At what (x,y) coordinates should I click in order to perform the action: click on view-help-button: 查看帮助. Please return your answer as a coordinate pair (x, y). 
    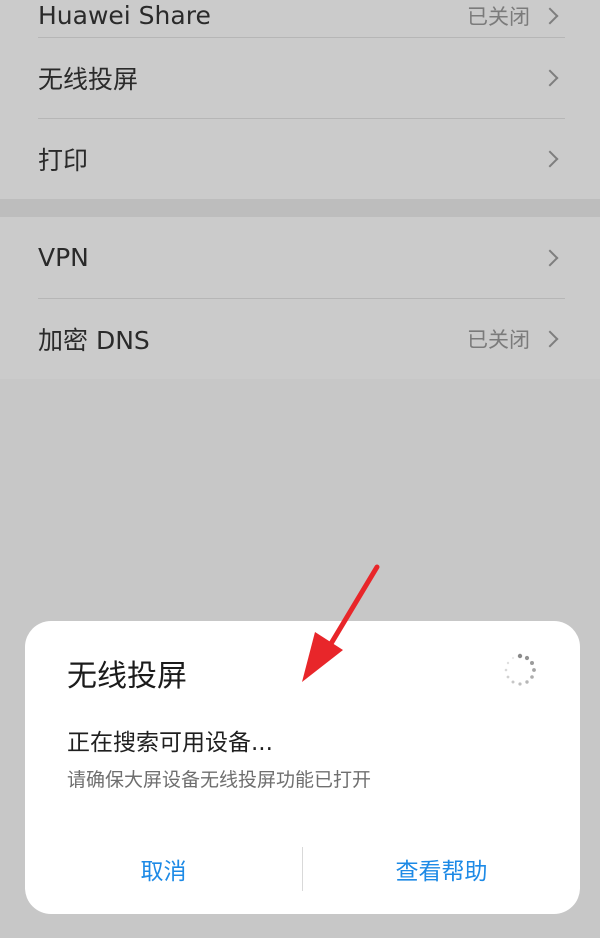
    Looking at the image, I should click on (441, 869).